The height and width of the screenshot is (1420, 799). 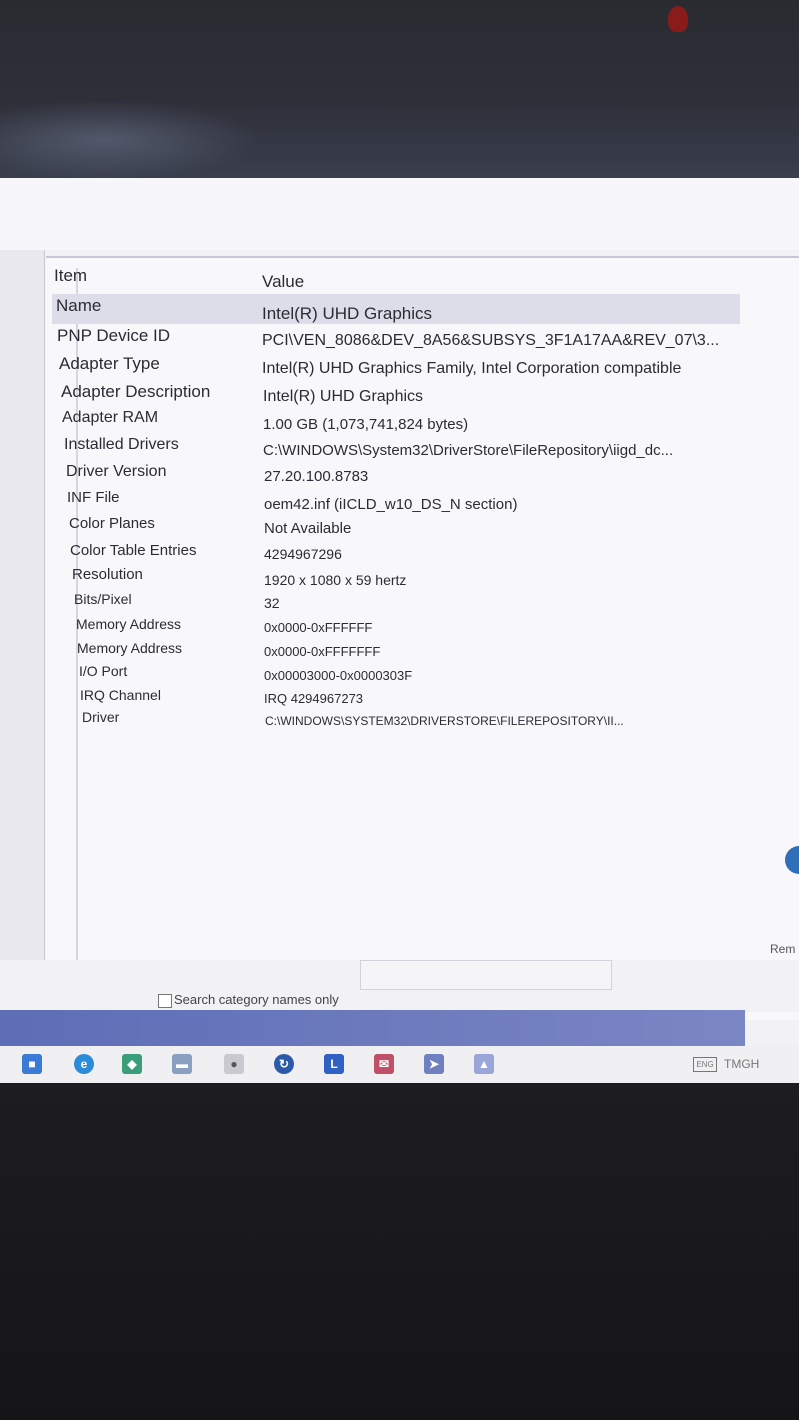 I want to click on mail-icon: ✉, so click(x=384, y=1064).